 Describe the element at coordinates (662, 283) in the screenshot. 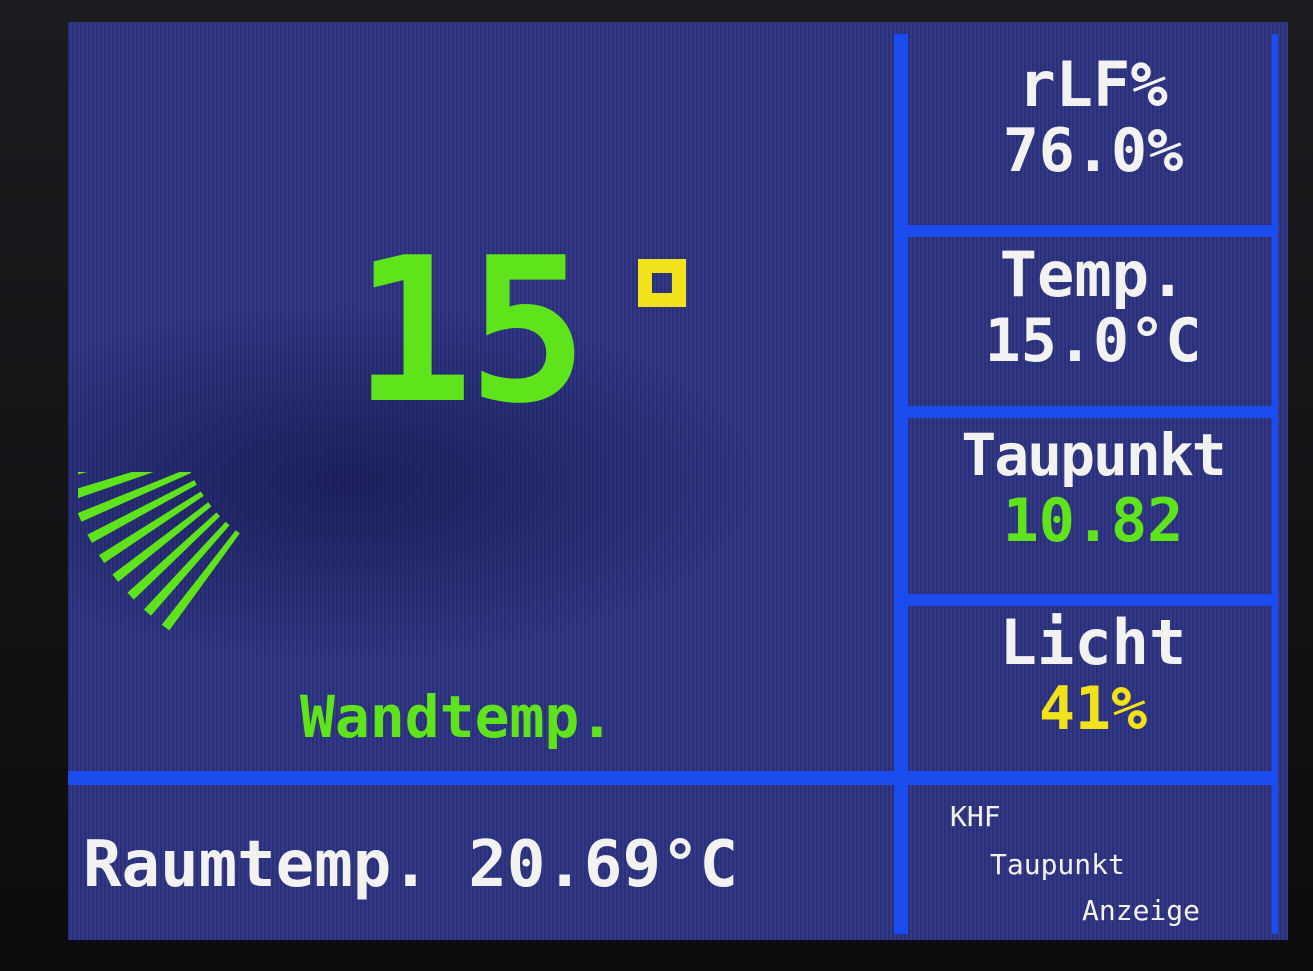

I see `degree-symbol` at that location.